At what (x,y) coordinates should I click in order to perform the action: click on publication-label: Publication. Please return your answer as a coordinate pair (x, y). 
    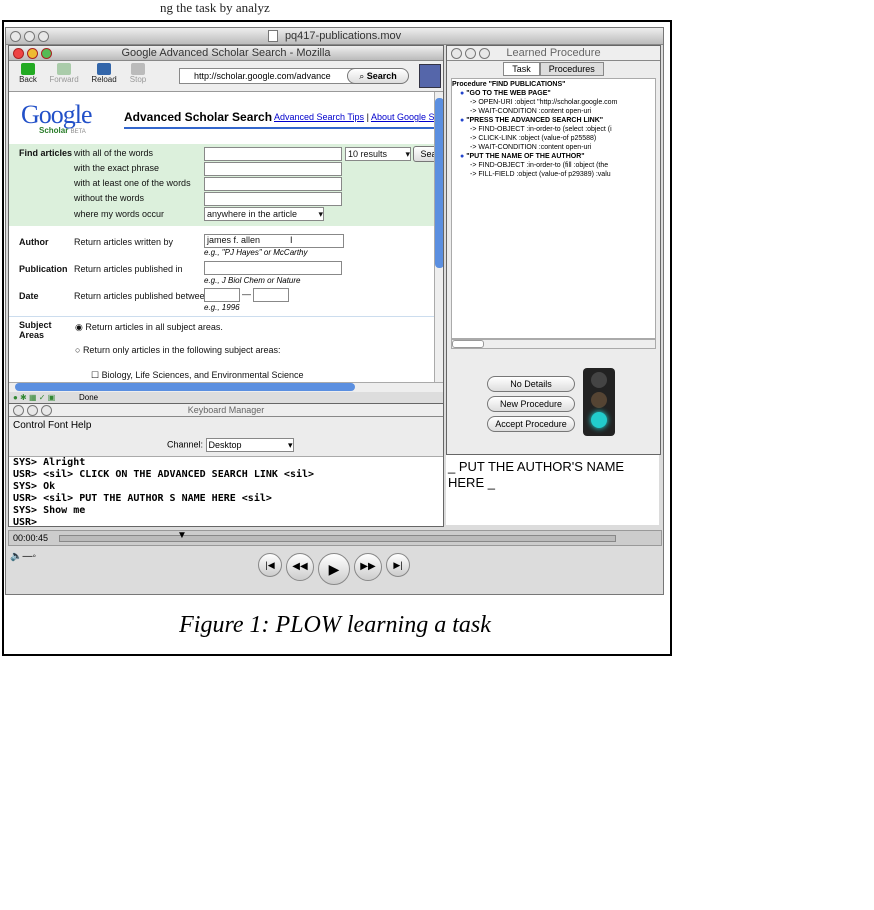
    Looking at the image, I should click on (43, 269).